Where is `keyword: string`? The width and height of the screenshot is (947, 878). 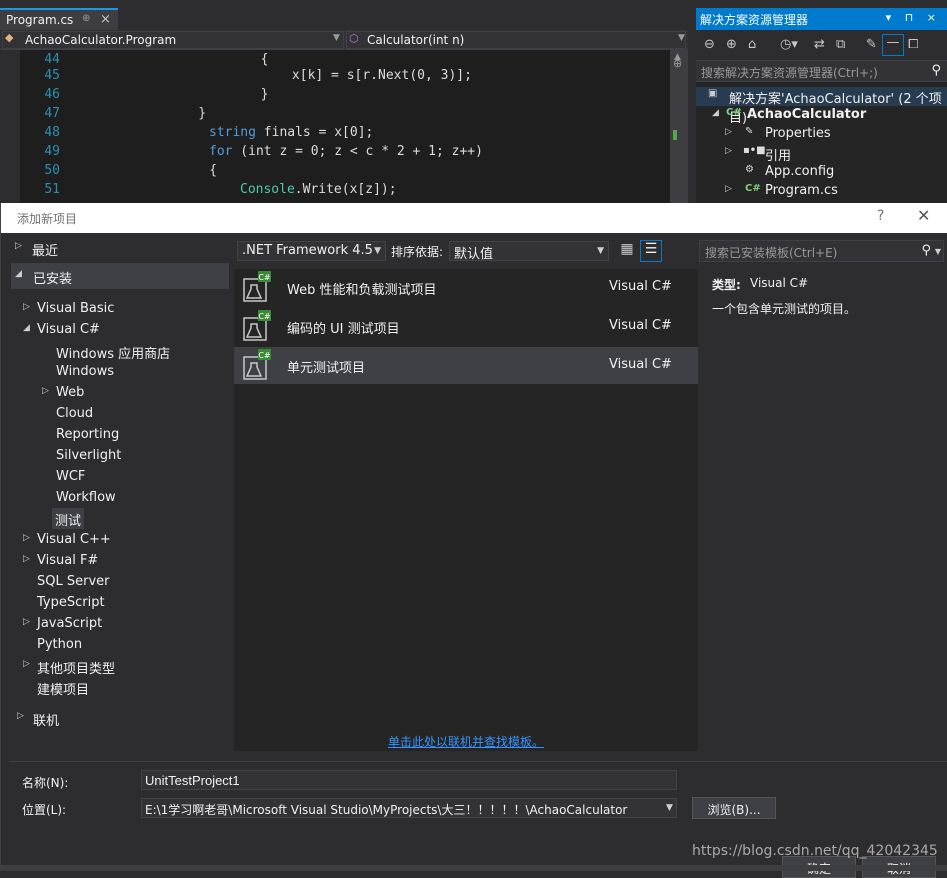 keyword: string is located at coordinates (232, 132).